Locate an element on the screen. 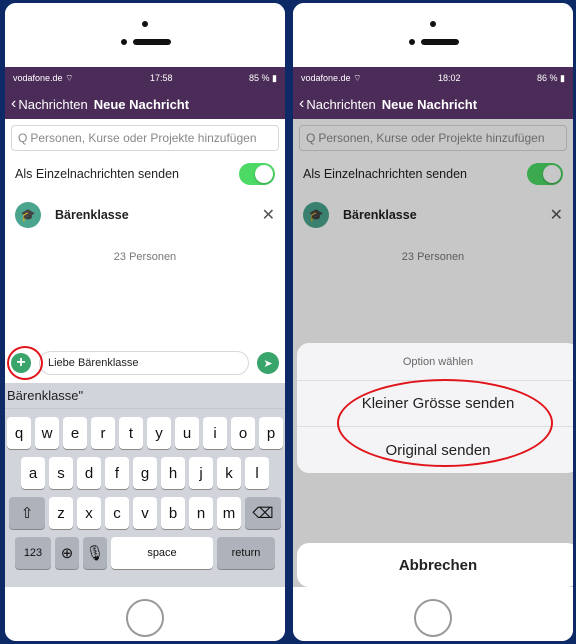 This screenshot has width=576, height=644. key-o: o is located at coordinates (243, 433).